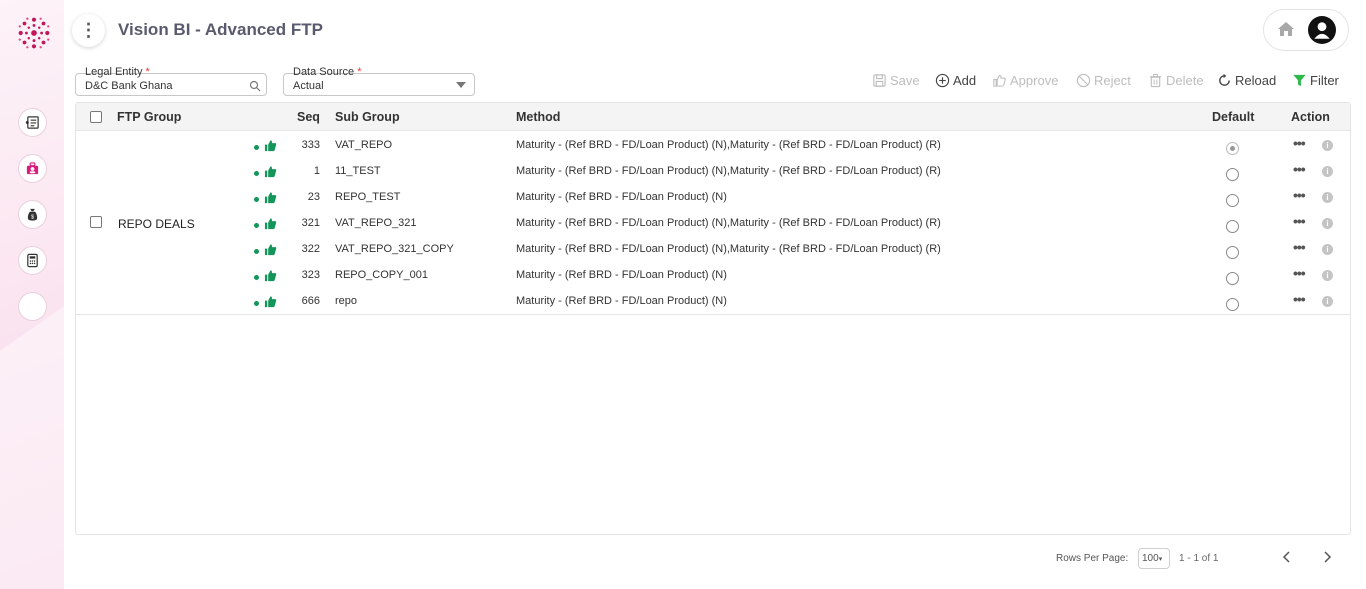 The width and height of the screenshot is (1366, 589). I want to click on home-button, so click(1286, 30).